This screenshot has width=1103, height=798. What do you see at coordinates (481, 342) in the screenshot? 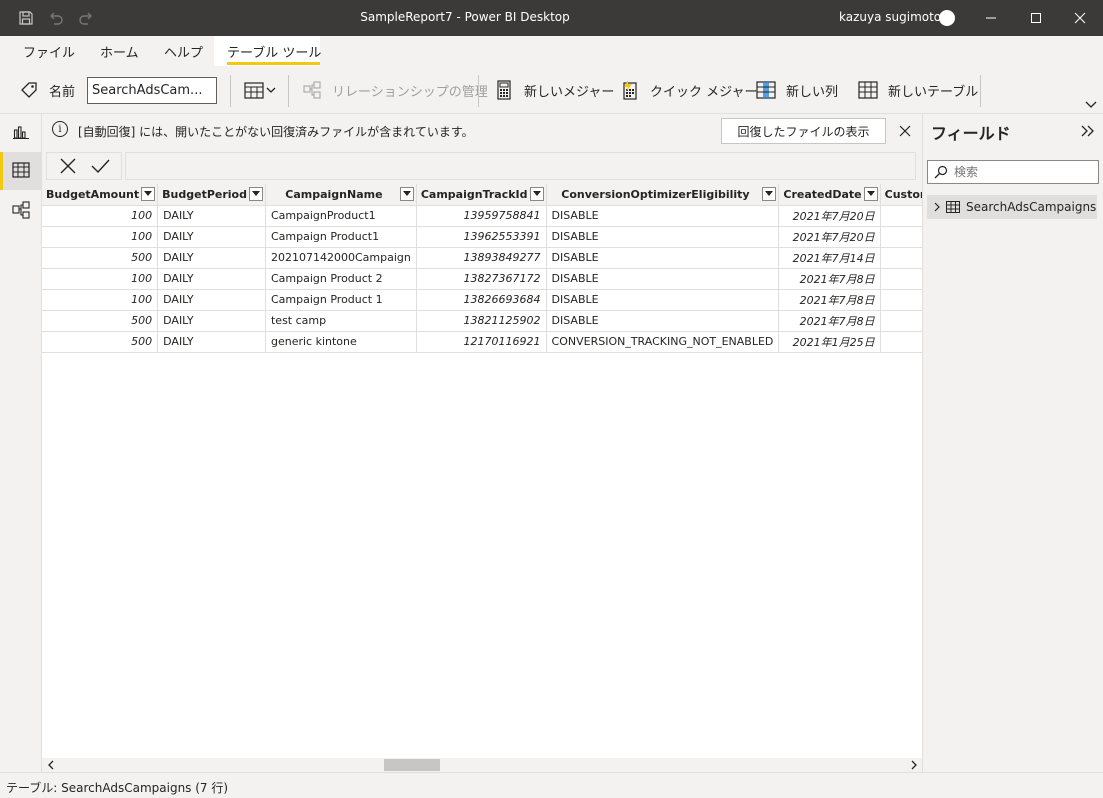
I see `table-cell: 12170116921` at bounding box center [481, 342].